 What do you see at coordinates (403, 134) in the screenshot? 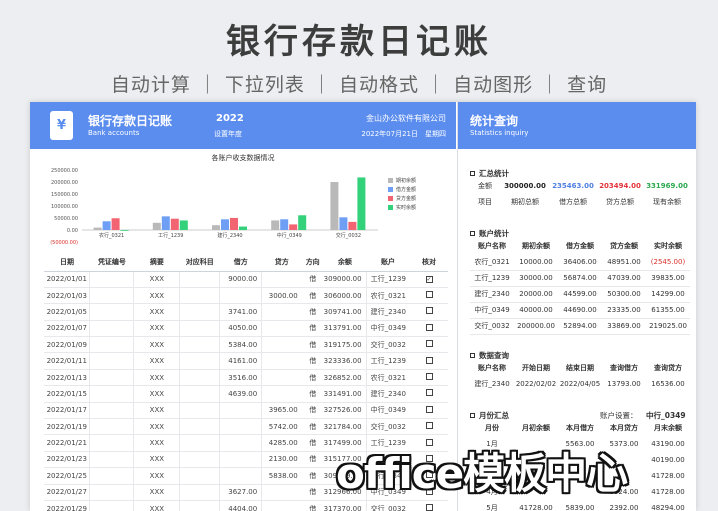
I see `current-date: 2022年07月21日 星期四` at bounding box center [403, 134].